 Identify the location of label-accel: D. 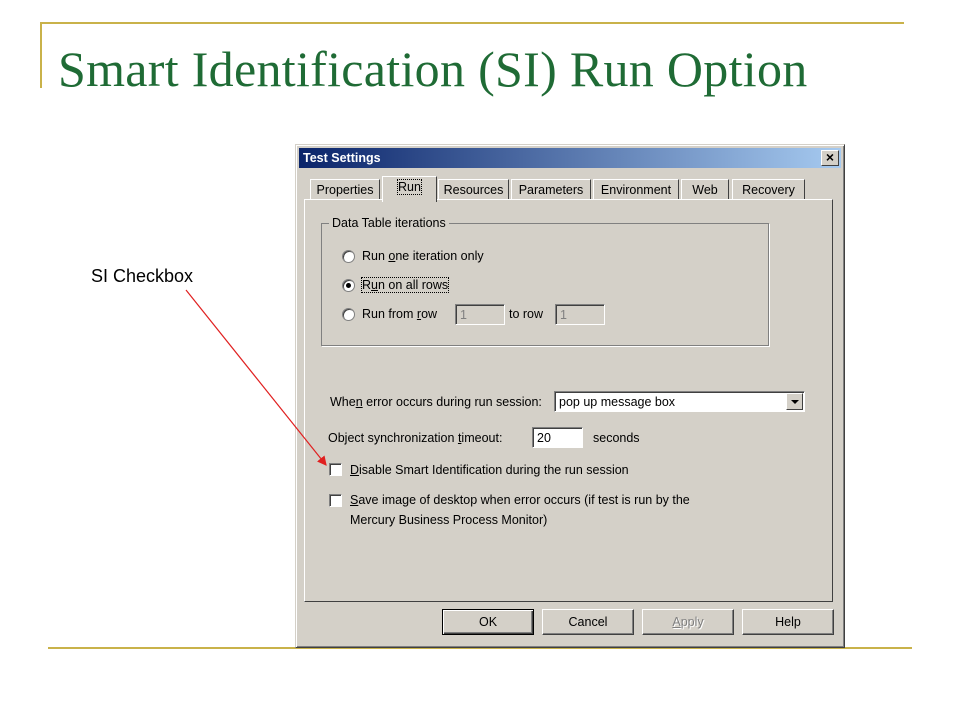
(355, 470).